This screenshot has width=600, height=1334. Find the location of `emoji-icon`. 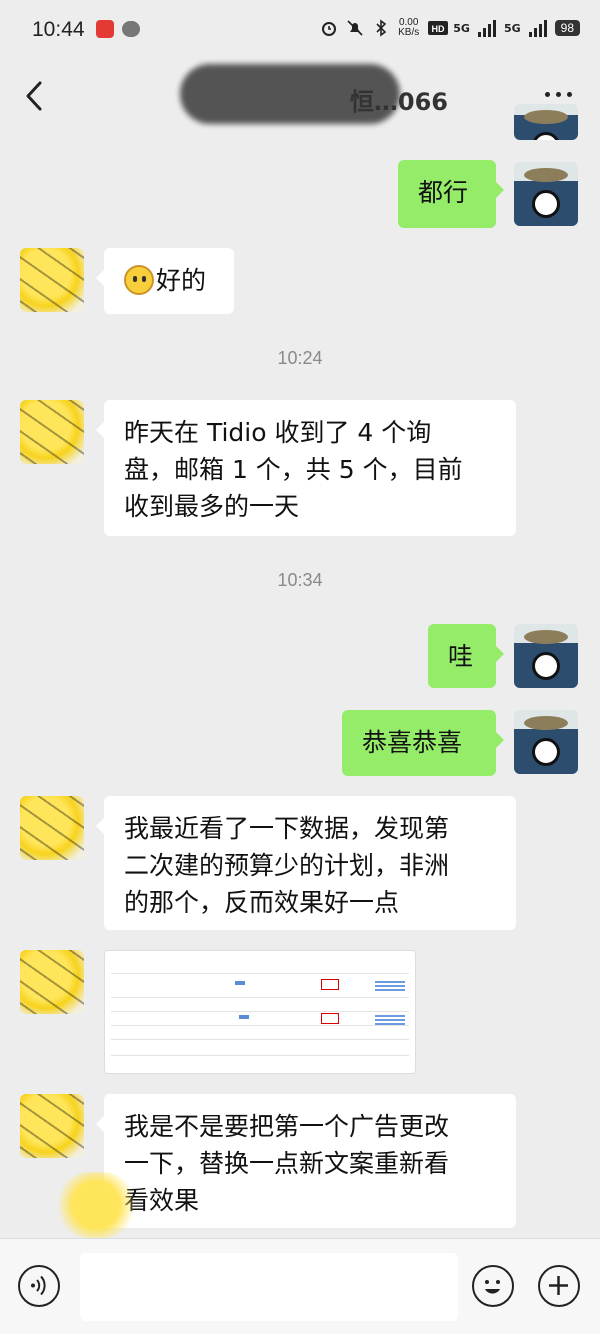

emoji-icon is located at coordinates (493, 1286).